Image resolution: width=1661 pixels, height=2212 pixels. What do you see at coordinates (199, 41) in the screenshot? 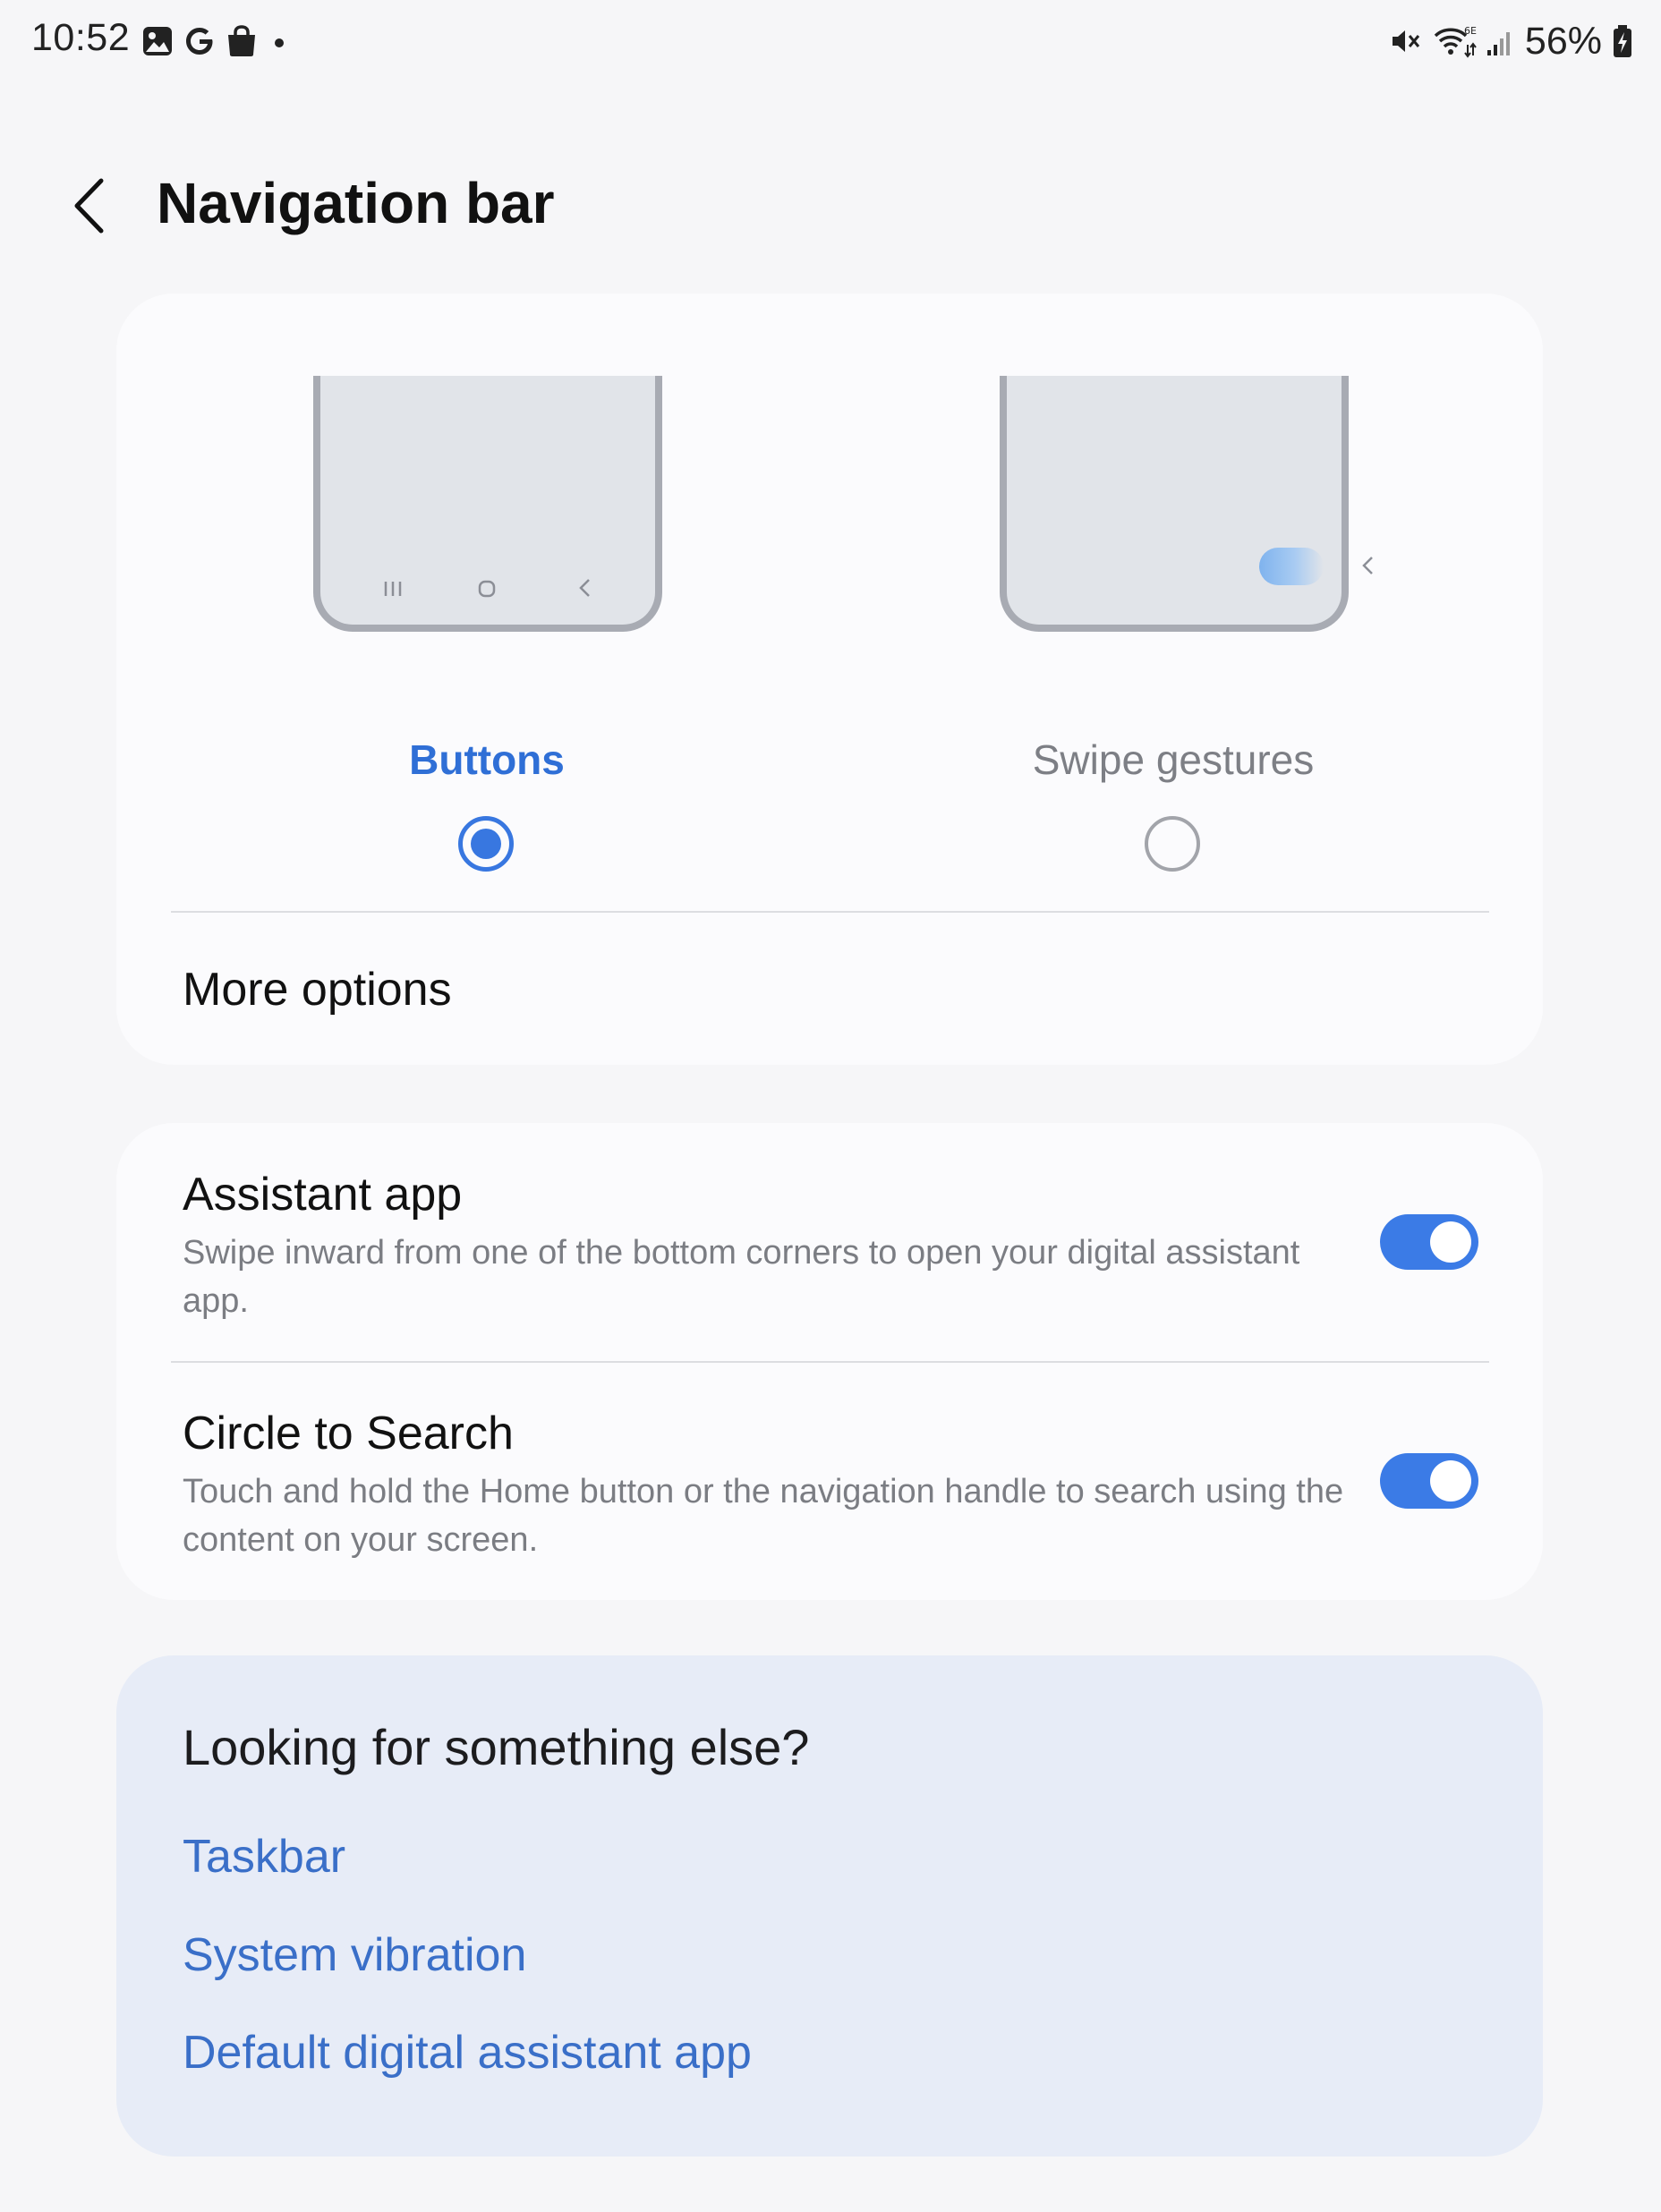
I see `google-icon` at bounding box center [199, 41].